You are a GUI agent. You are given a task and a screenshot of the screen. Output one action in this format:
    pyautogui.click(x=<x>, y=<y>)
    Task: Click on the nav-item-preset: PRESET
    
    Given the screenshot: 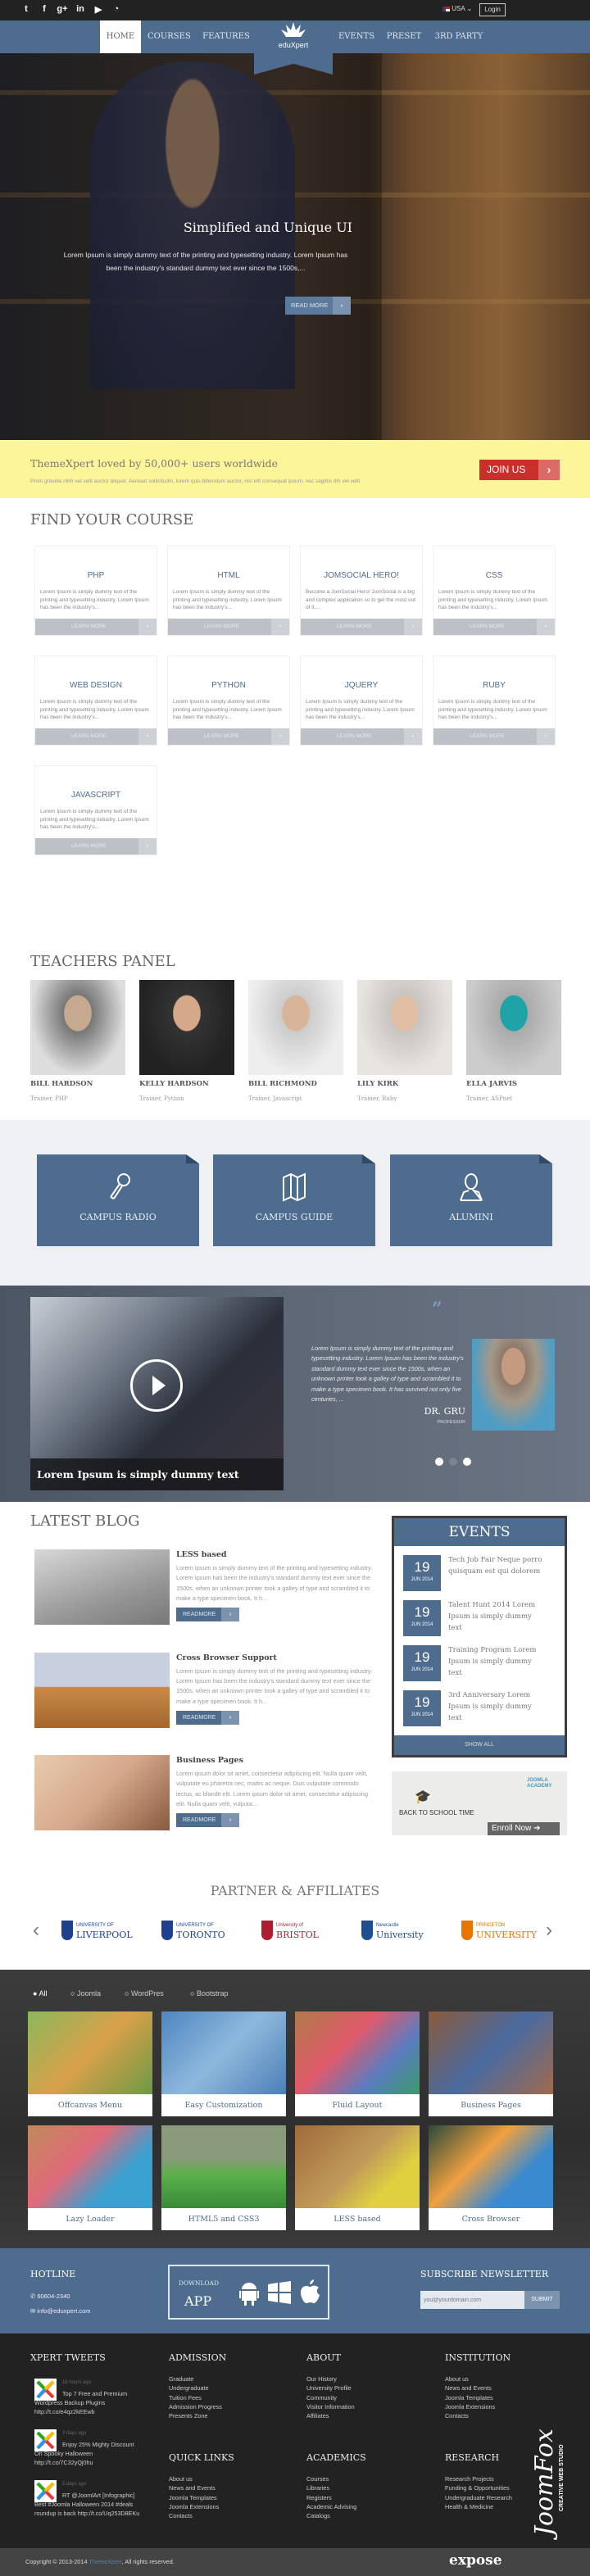 What is the action you would take?
    pyautogui.click(x=404, y=36)
    